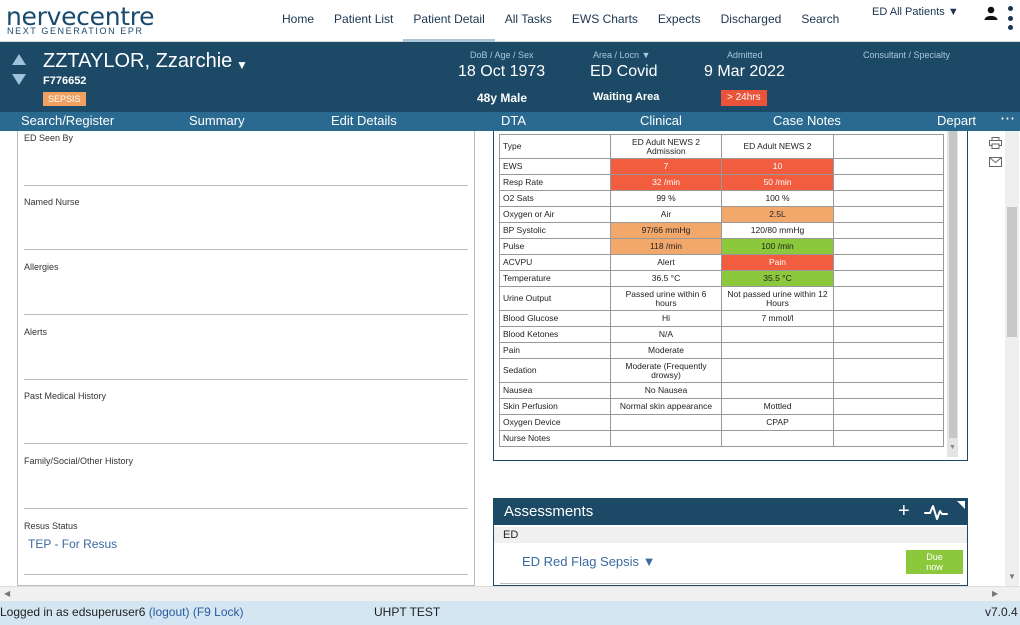 Image resolution: width=1020 pixels, height=625 pixels. Describe the element at coordinates (246, 416) in the screenshot. I see `past-medical-history-field: Past Medical History` at that location.